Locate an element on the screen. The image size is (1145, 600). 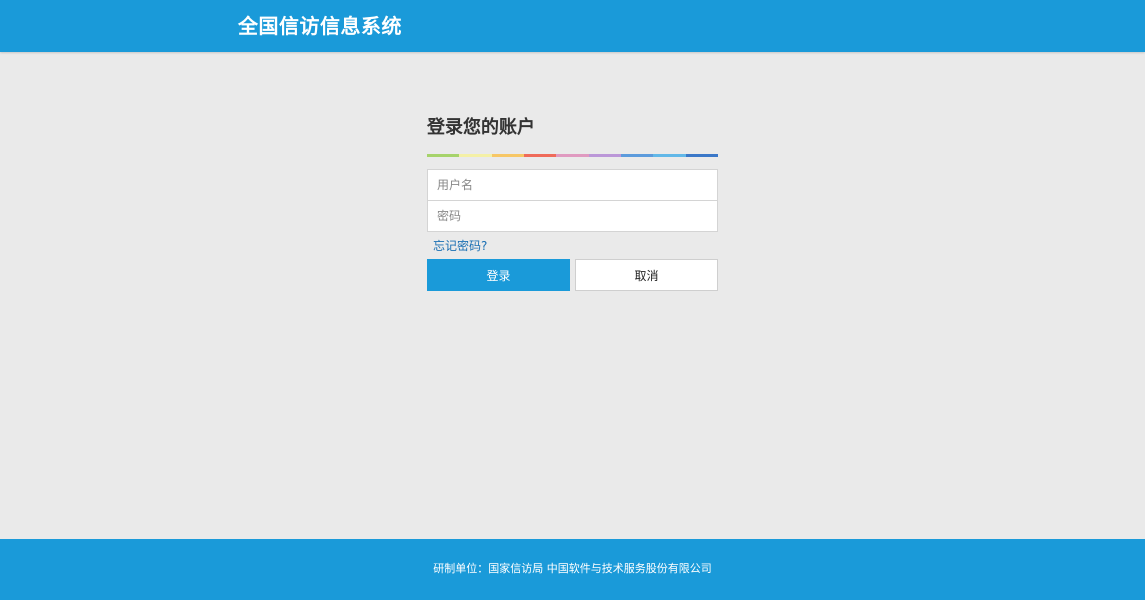
rainbow-divider is located at coordinates (572, 155).